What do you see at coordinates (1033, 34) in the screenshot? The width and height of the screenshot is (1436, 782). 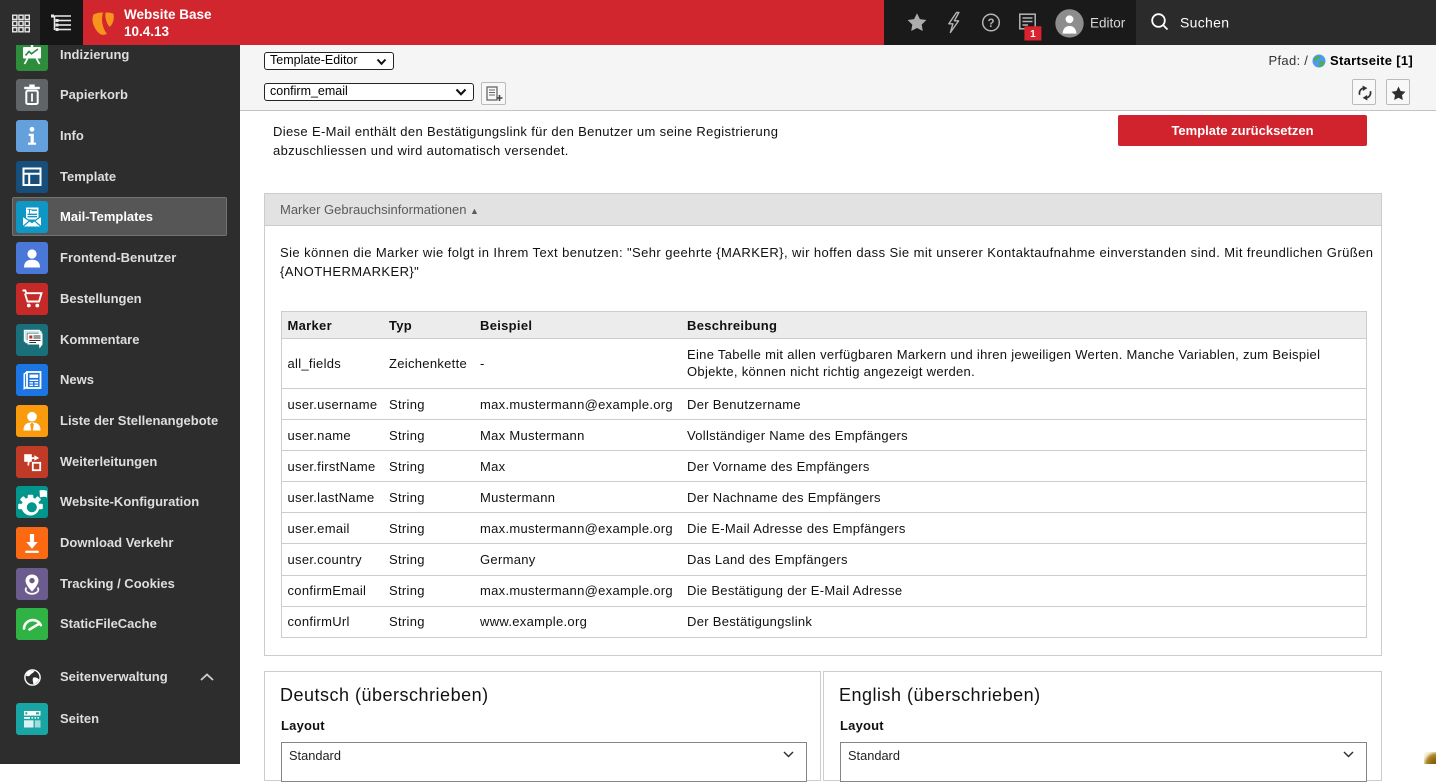 I see `svg-text: 1` at bounding box center [1033, 34].